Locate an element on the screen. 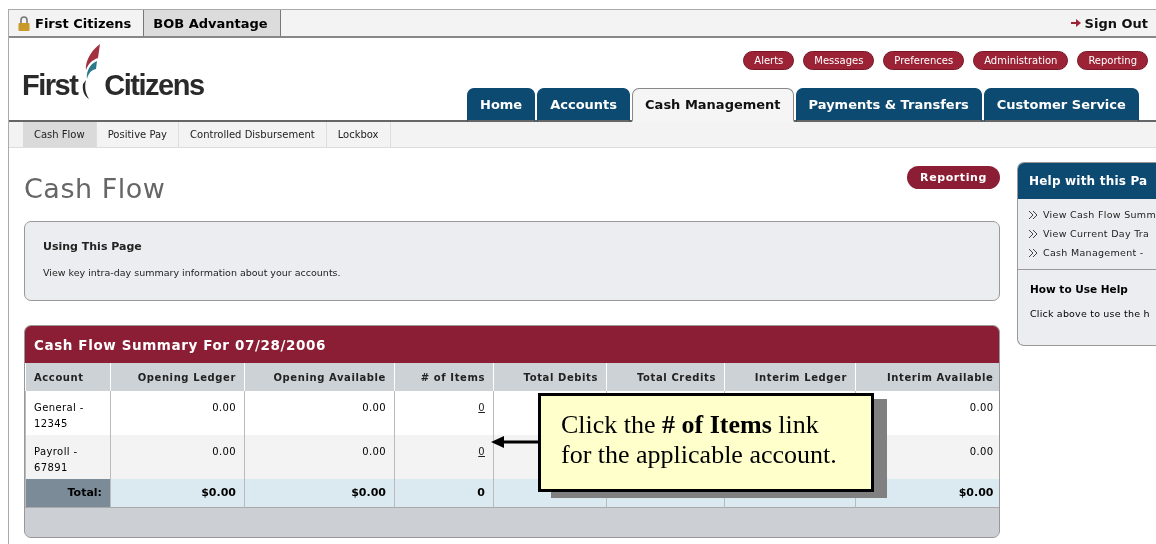  sub-nav-tab: Controlled Disbursement is located at coordinates (253, 134).